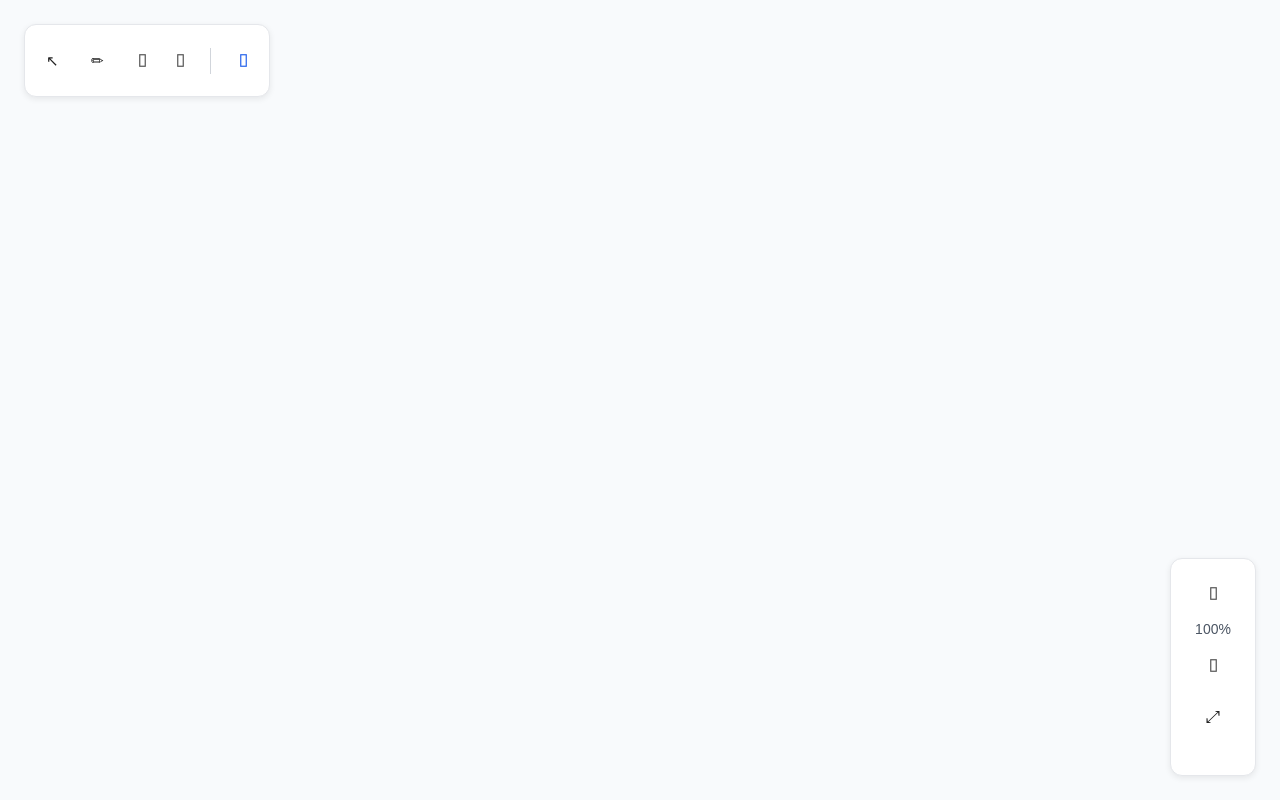 The image size is (1280, 800). What do you see at coordinates (1213, 717) in the screenshot?
I see `fit-button: ⤢` at bounding box center [1213, 717].